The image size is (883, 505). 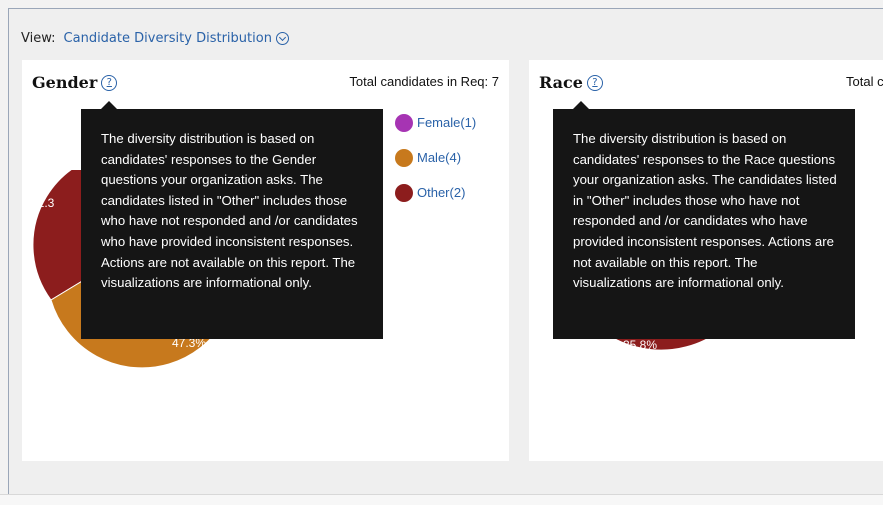 What do you see at coordinates (424, 81) in the screenshot?
I see `gender-total-candidates: Total candidates in Req: 7` at bounding box center [424, 81].